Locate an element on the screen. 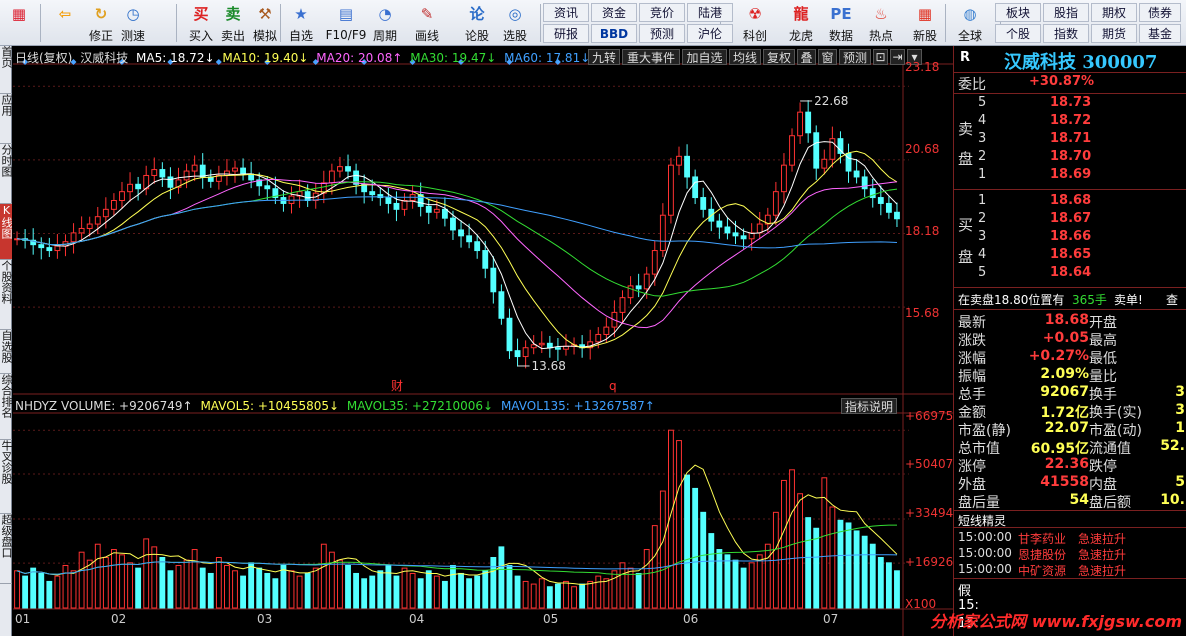 The width and height of the screenshot is (1186, 636). sell-order-row: 2 18.70 is located at coordinates (1070, 158).